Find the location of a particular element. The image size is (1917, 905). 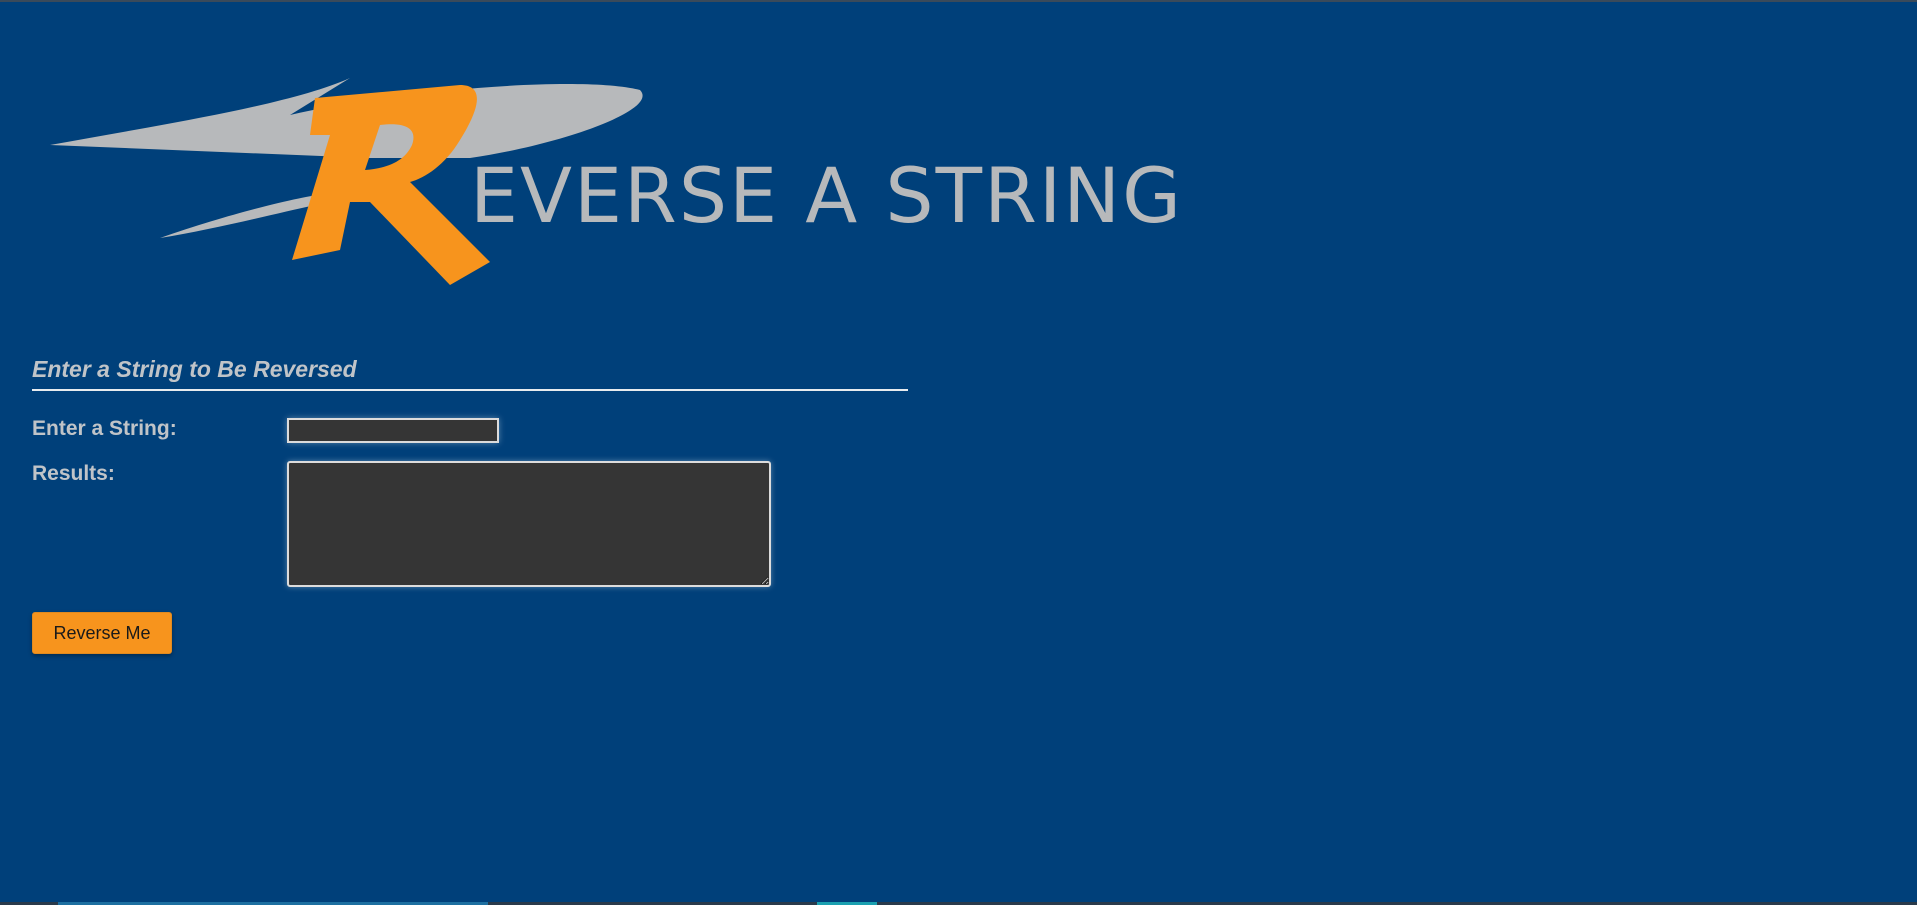

reverse-a-string-logo: EVERSE A STRING is located at coordinates (616, 181).